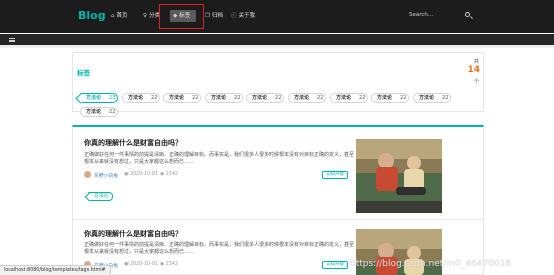 The height and width of the screenshot is (275, 554). What do you see at coordinates (278, 219) in the screenshot?
I see `post-divider` at bounding box center [278, 219].